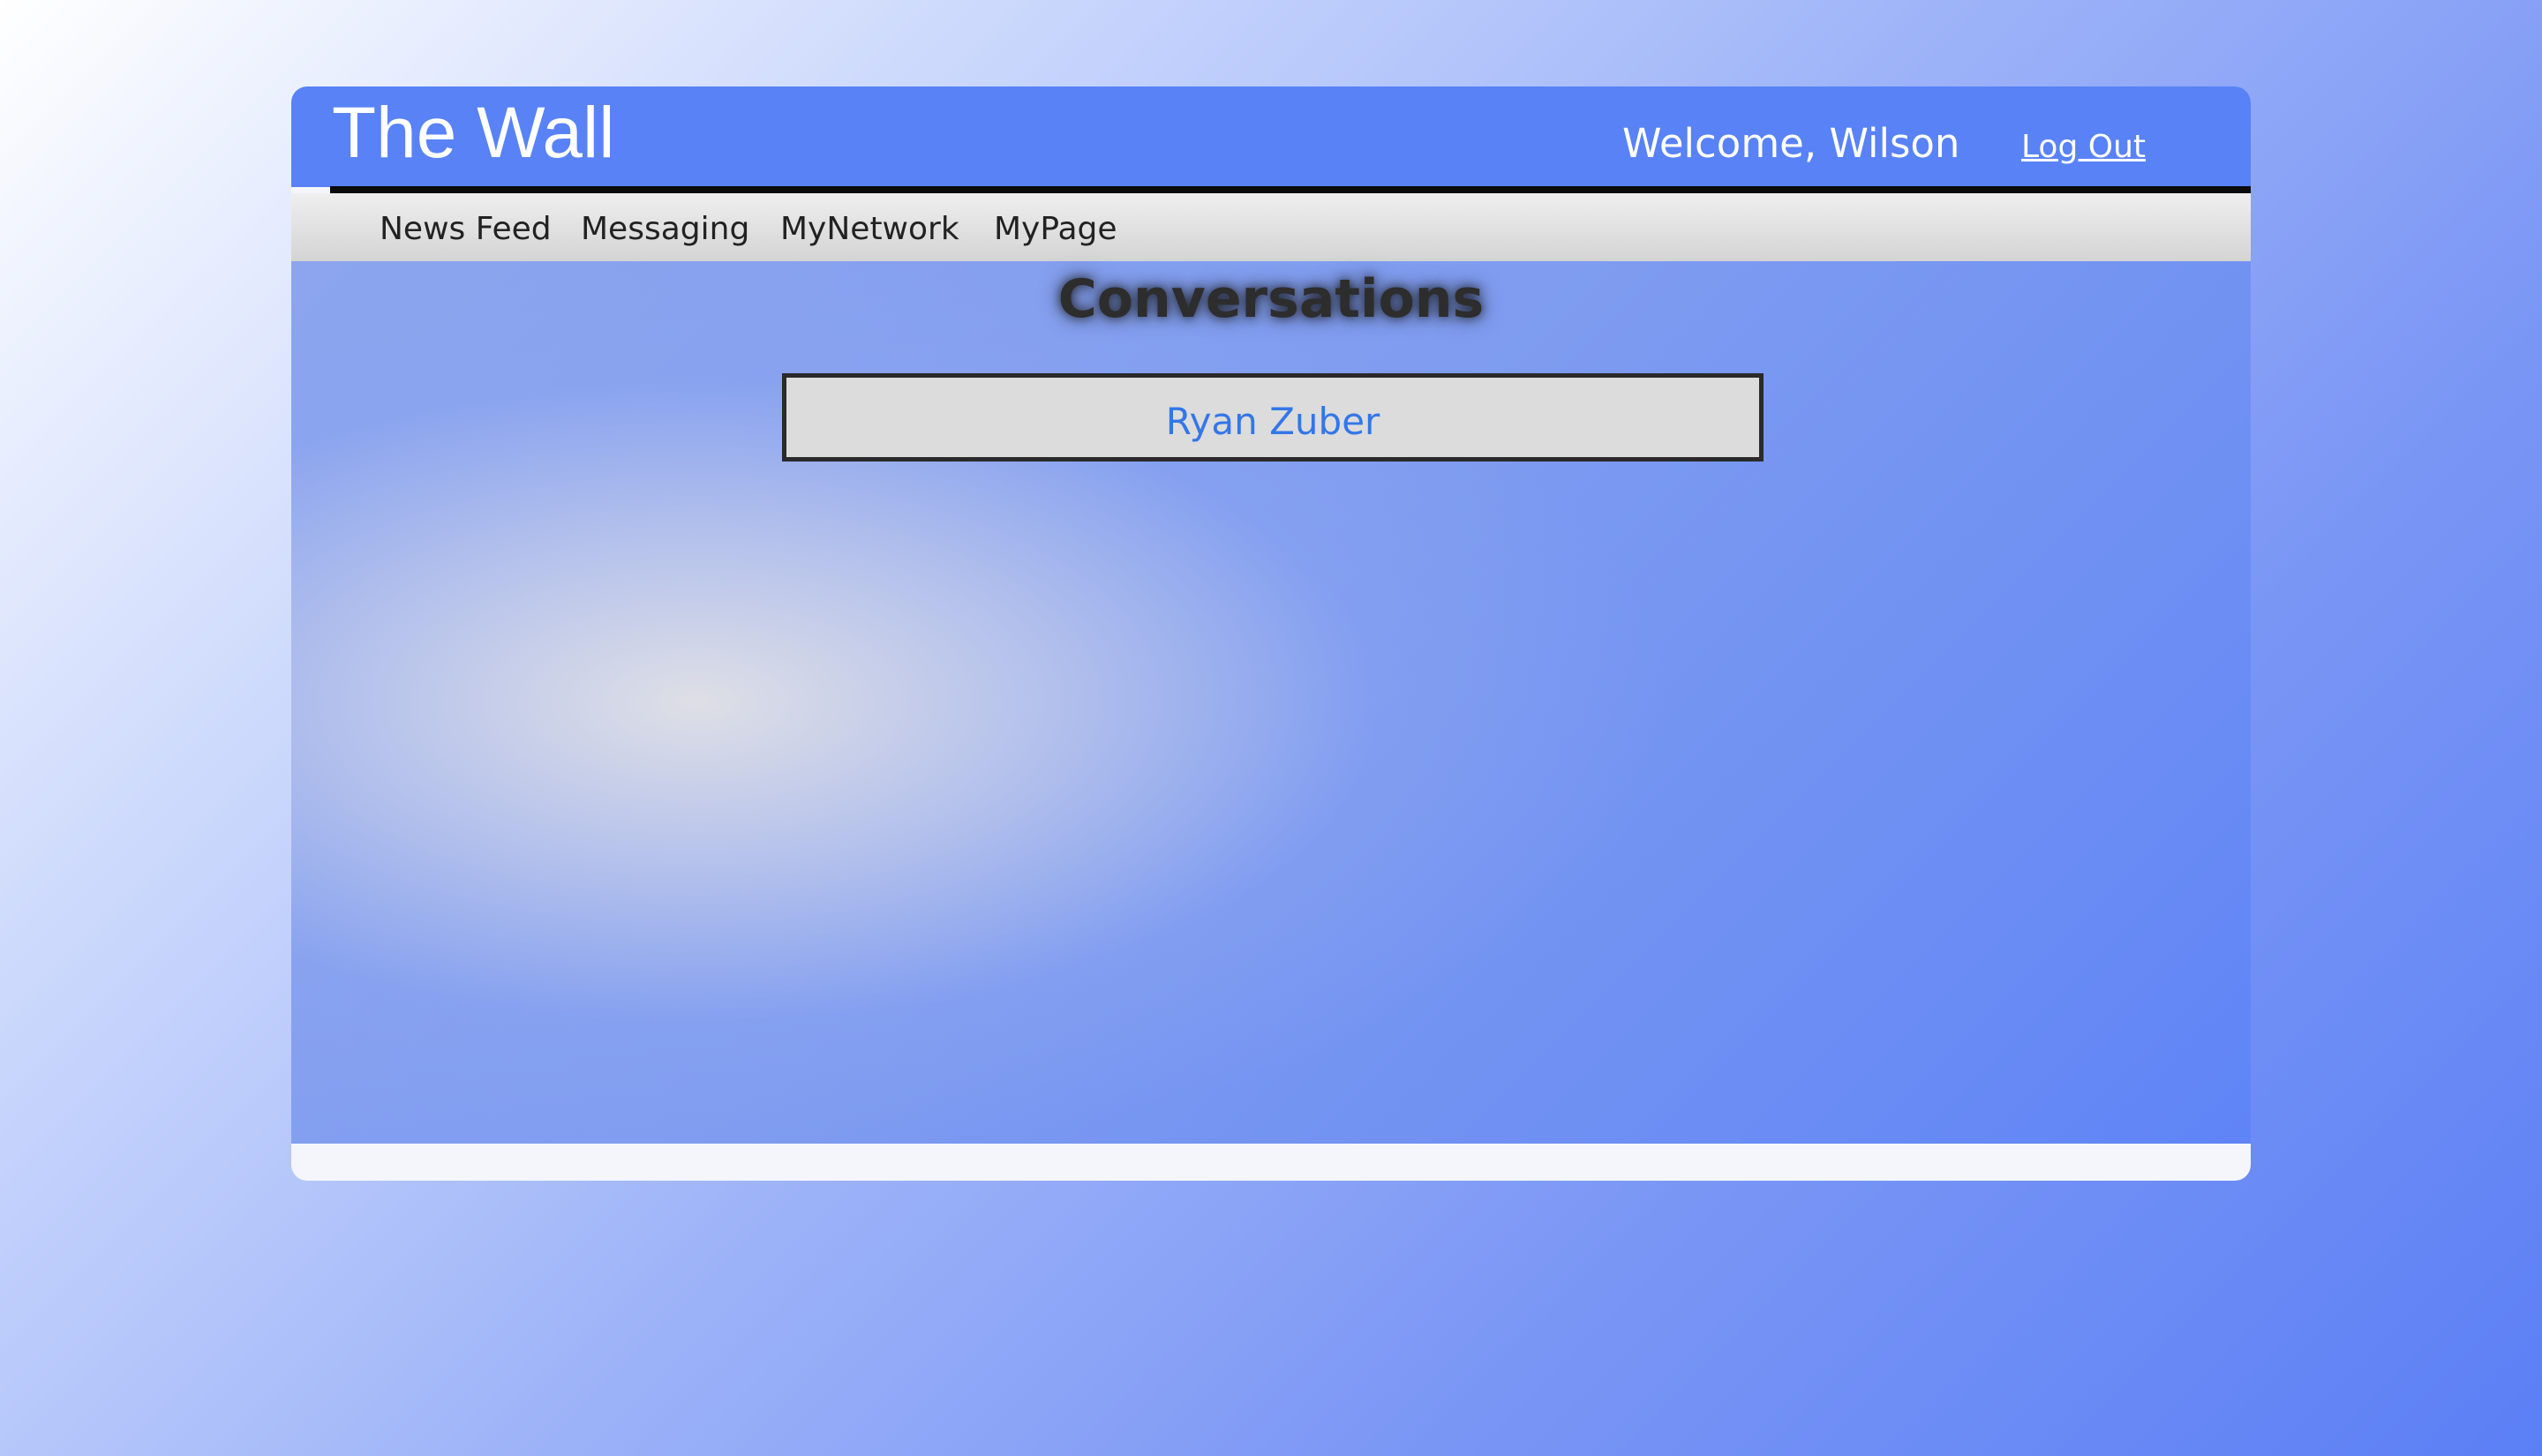 The height and width of the screenshot is (1456, 2542). Describe the element at coordinates (1791, 143) in the screenshot. I see `welcome-message: Welcome, Wilson` at that location.